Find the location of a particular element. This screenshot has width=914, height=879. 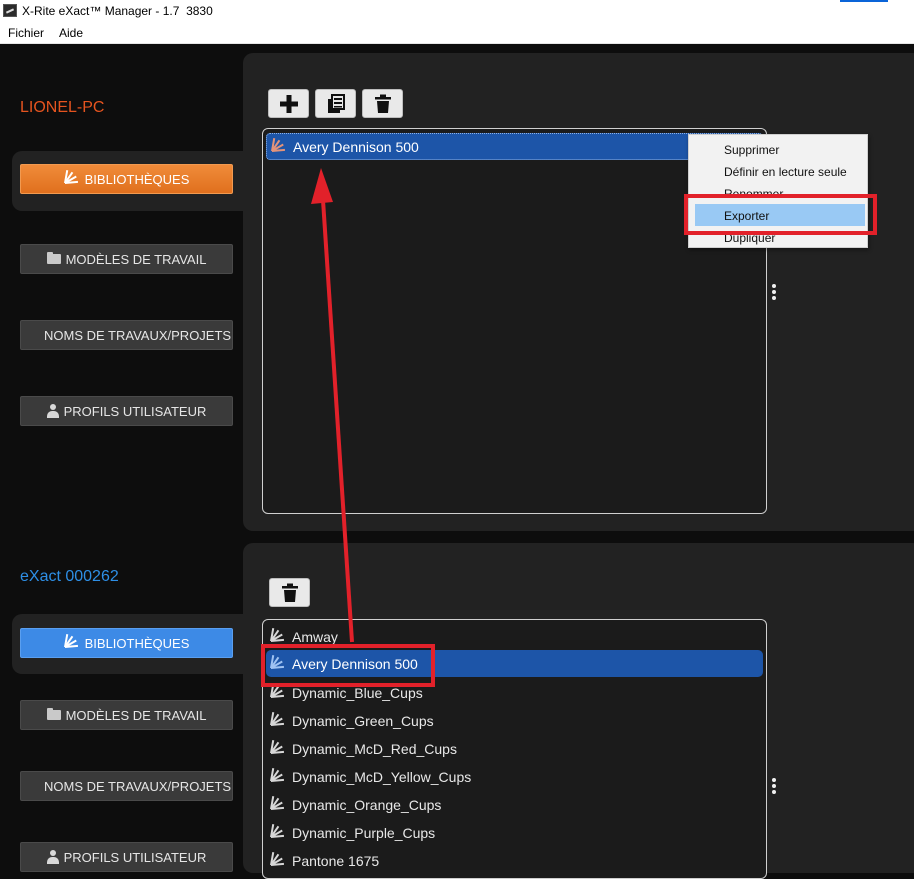

nav-bibliotheques-pc: BIBLIOTHÈQUES is located at coordinates (126, 179).